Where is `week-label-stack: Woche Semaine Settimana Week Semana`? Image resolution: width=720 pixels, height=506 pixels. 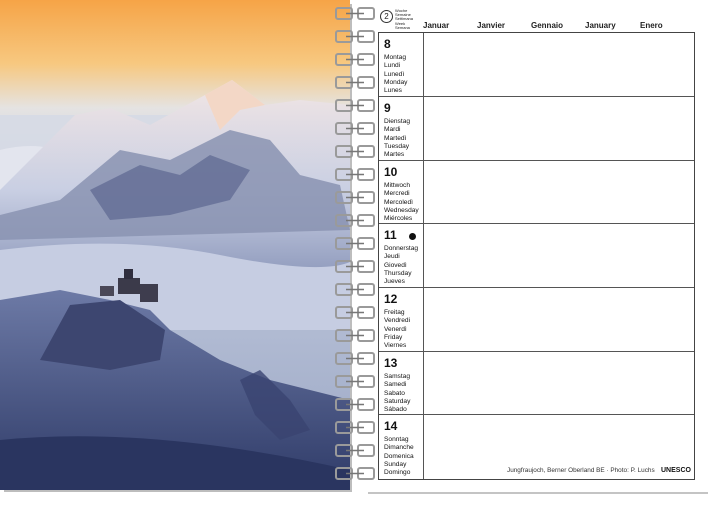
week-label-stack: Woche Semaine Settimana Week Semana is located at coordinates (404, 19).